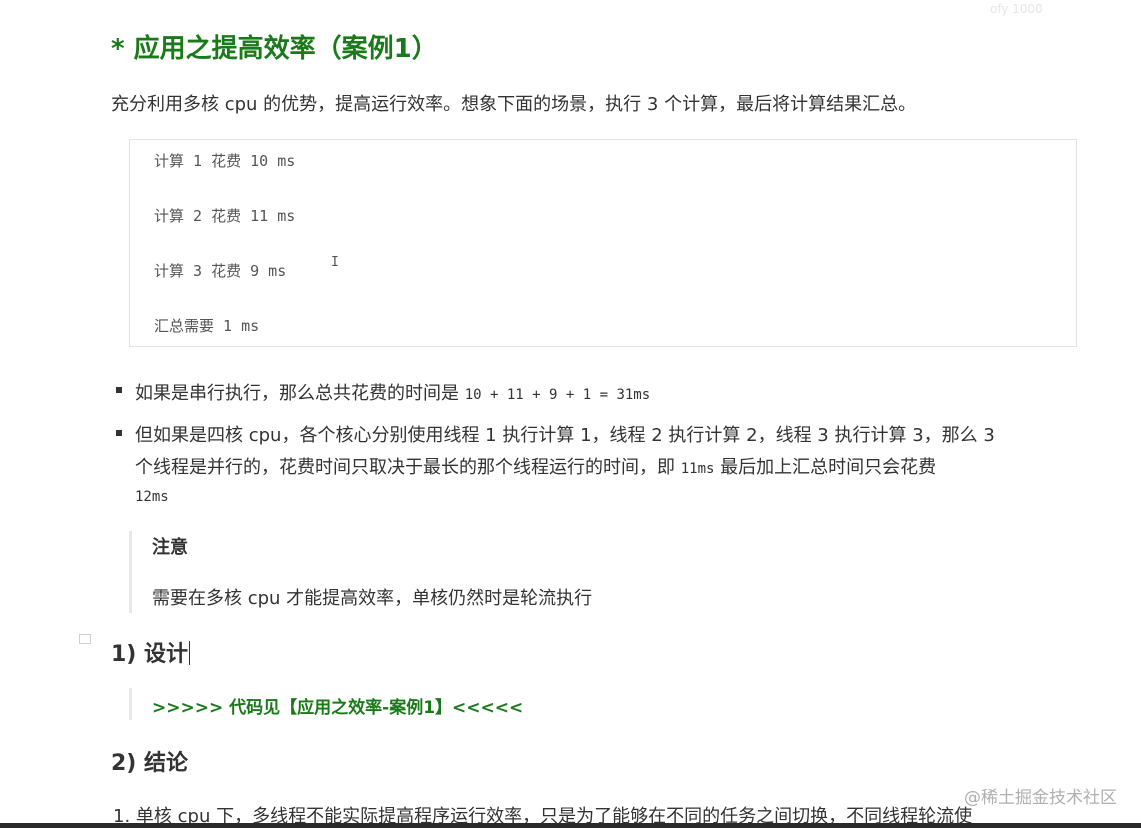 This screenshot has height=828, width=1141. Describe the element at coordinates (337, 705) in the screenshot. I see `code-reference-link: >>>>> 代码见【应用之效率-案例1】<<<<<` at that location.